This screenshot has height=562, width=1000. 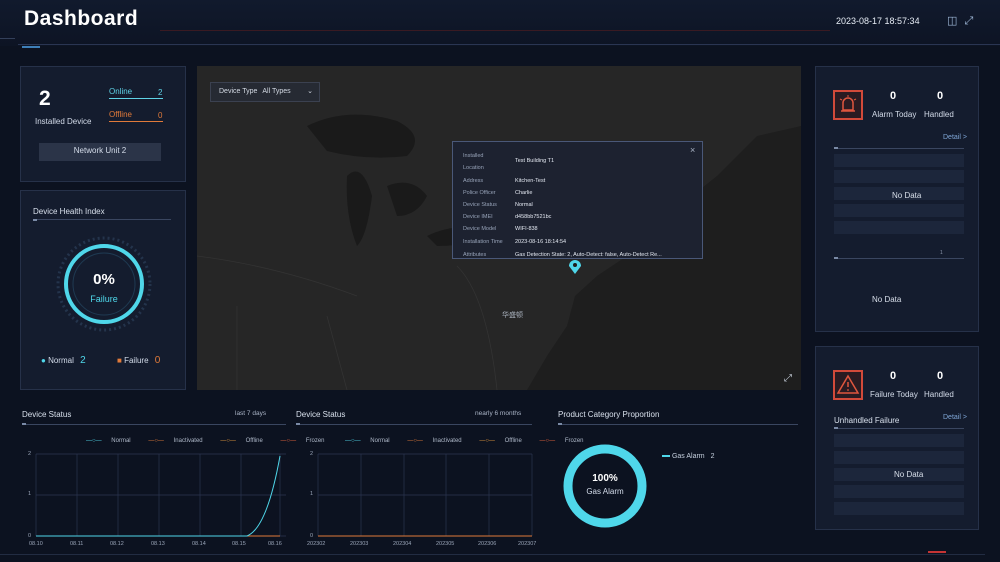 I want to click on popup-label: Installation Time, so click(x=483, y=242).